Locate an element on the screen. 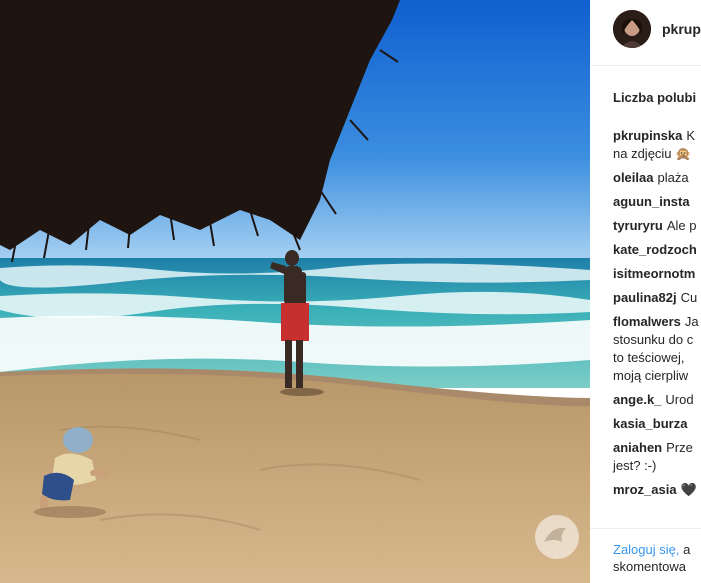 The height and width of the screenshot is (583, 701). comment-author: pkrupinska is located at coordinates (647, 135).